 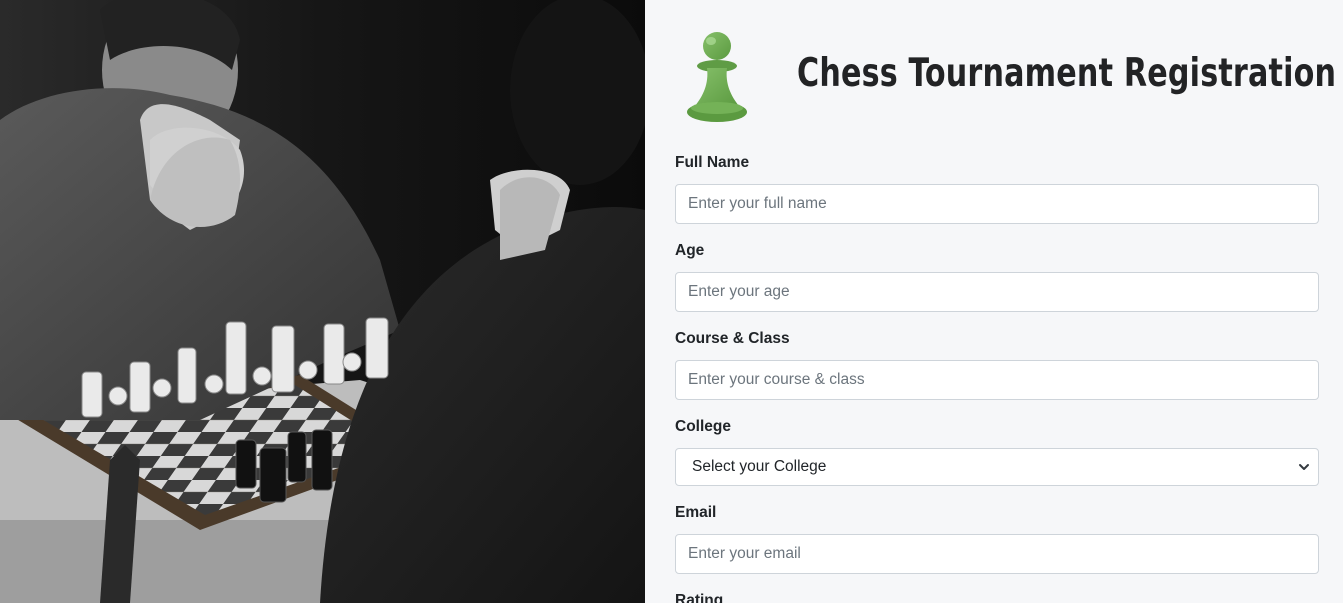 What do you see at coordinates (759, 466) in the screenshot?
I see `college-select-value: Select your College` at bounding box center [759, 466].